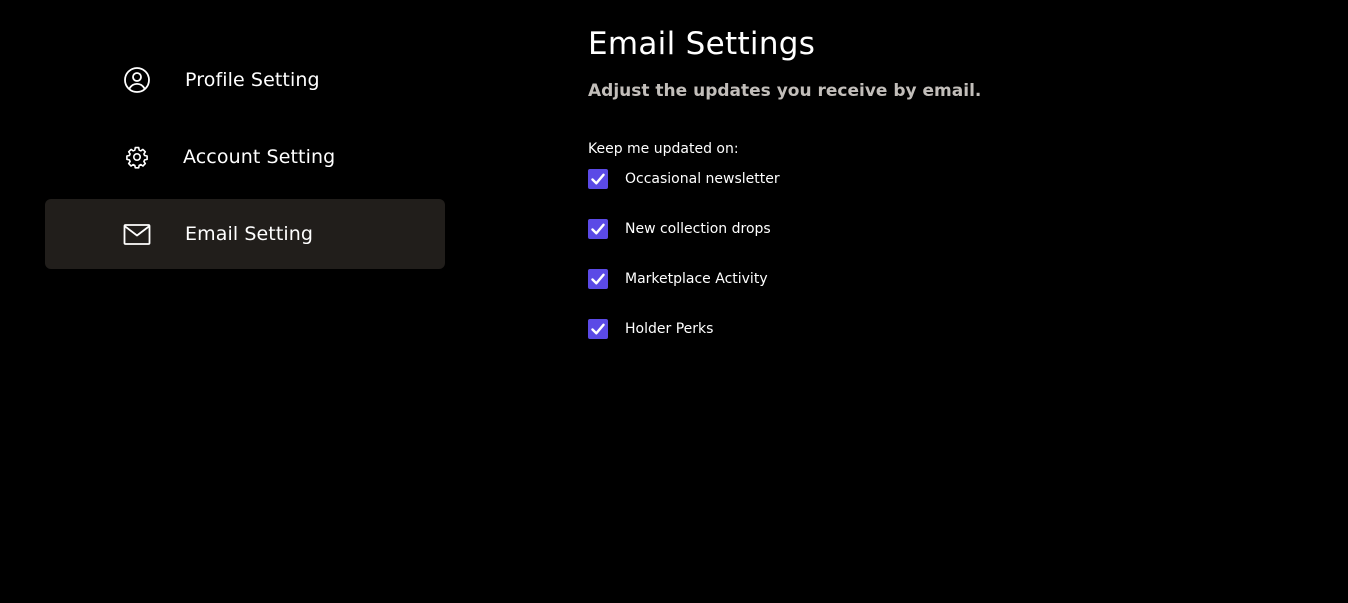 The width and height of the screenshot is (1348, 603). Describe the element at coordinates (259, 157) in the screenshot. I see `sidebar-item-label: Account Setting` at that location.